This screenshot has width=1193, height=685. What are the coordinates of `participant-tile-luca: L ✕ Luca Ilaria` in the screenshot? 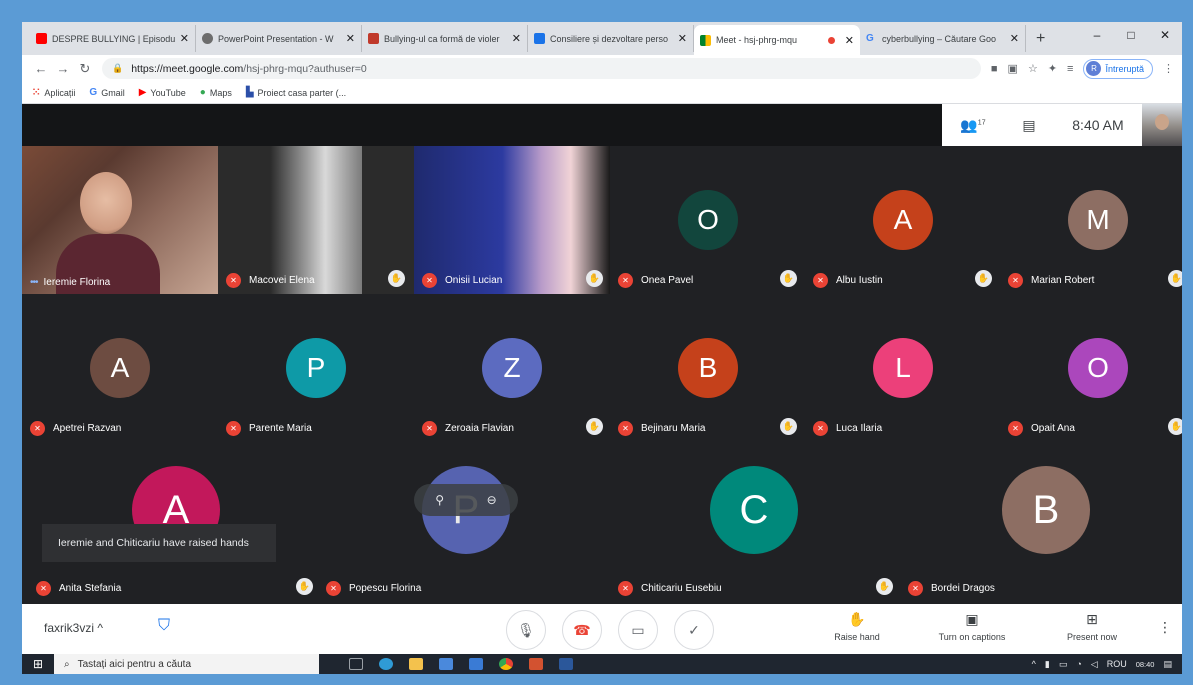 It's located at (902, 368).